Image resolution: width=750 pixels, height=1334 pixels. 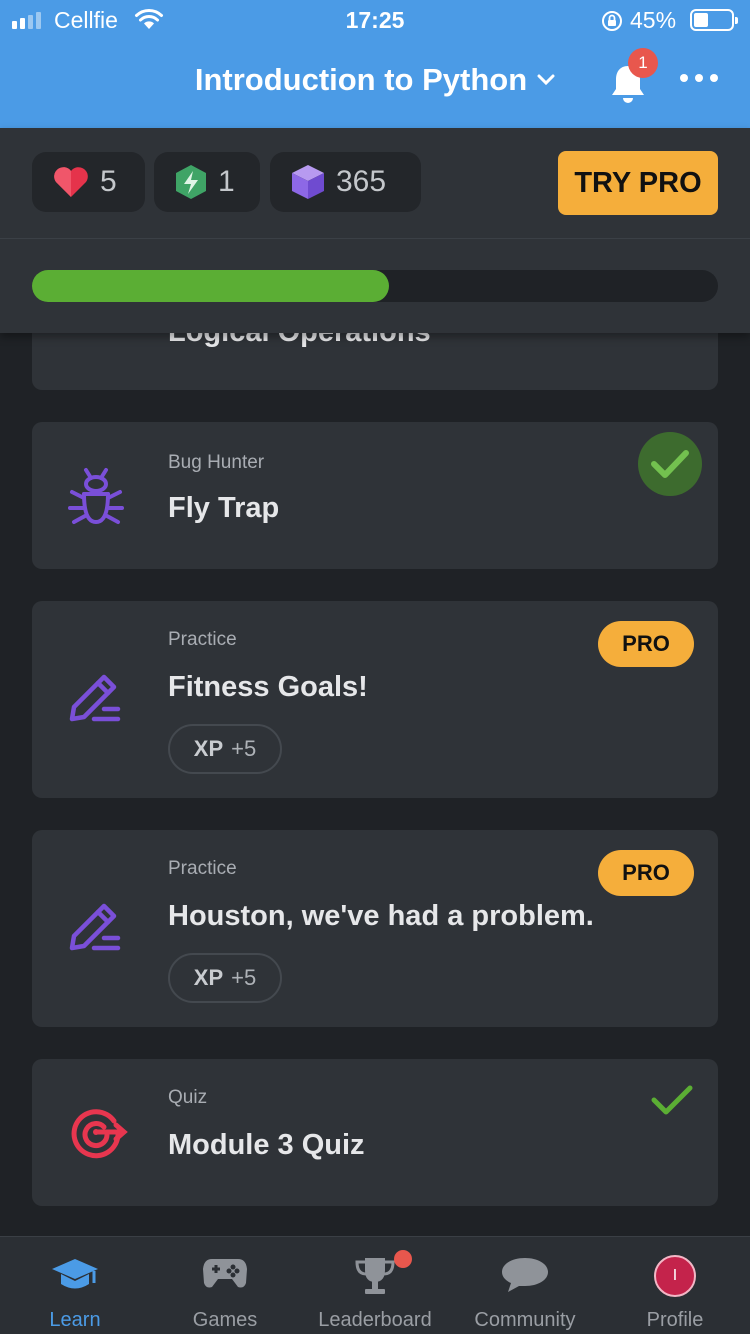 I want to click on trophy-icon, so click(x=375, y=1276).